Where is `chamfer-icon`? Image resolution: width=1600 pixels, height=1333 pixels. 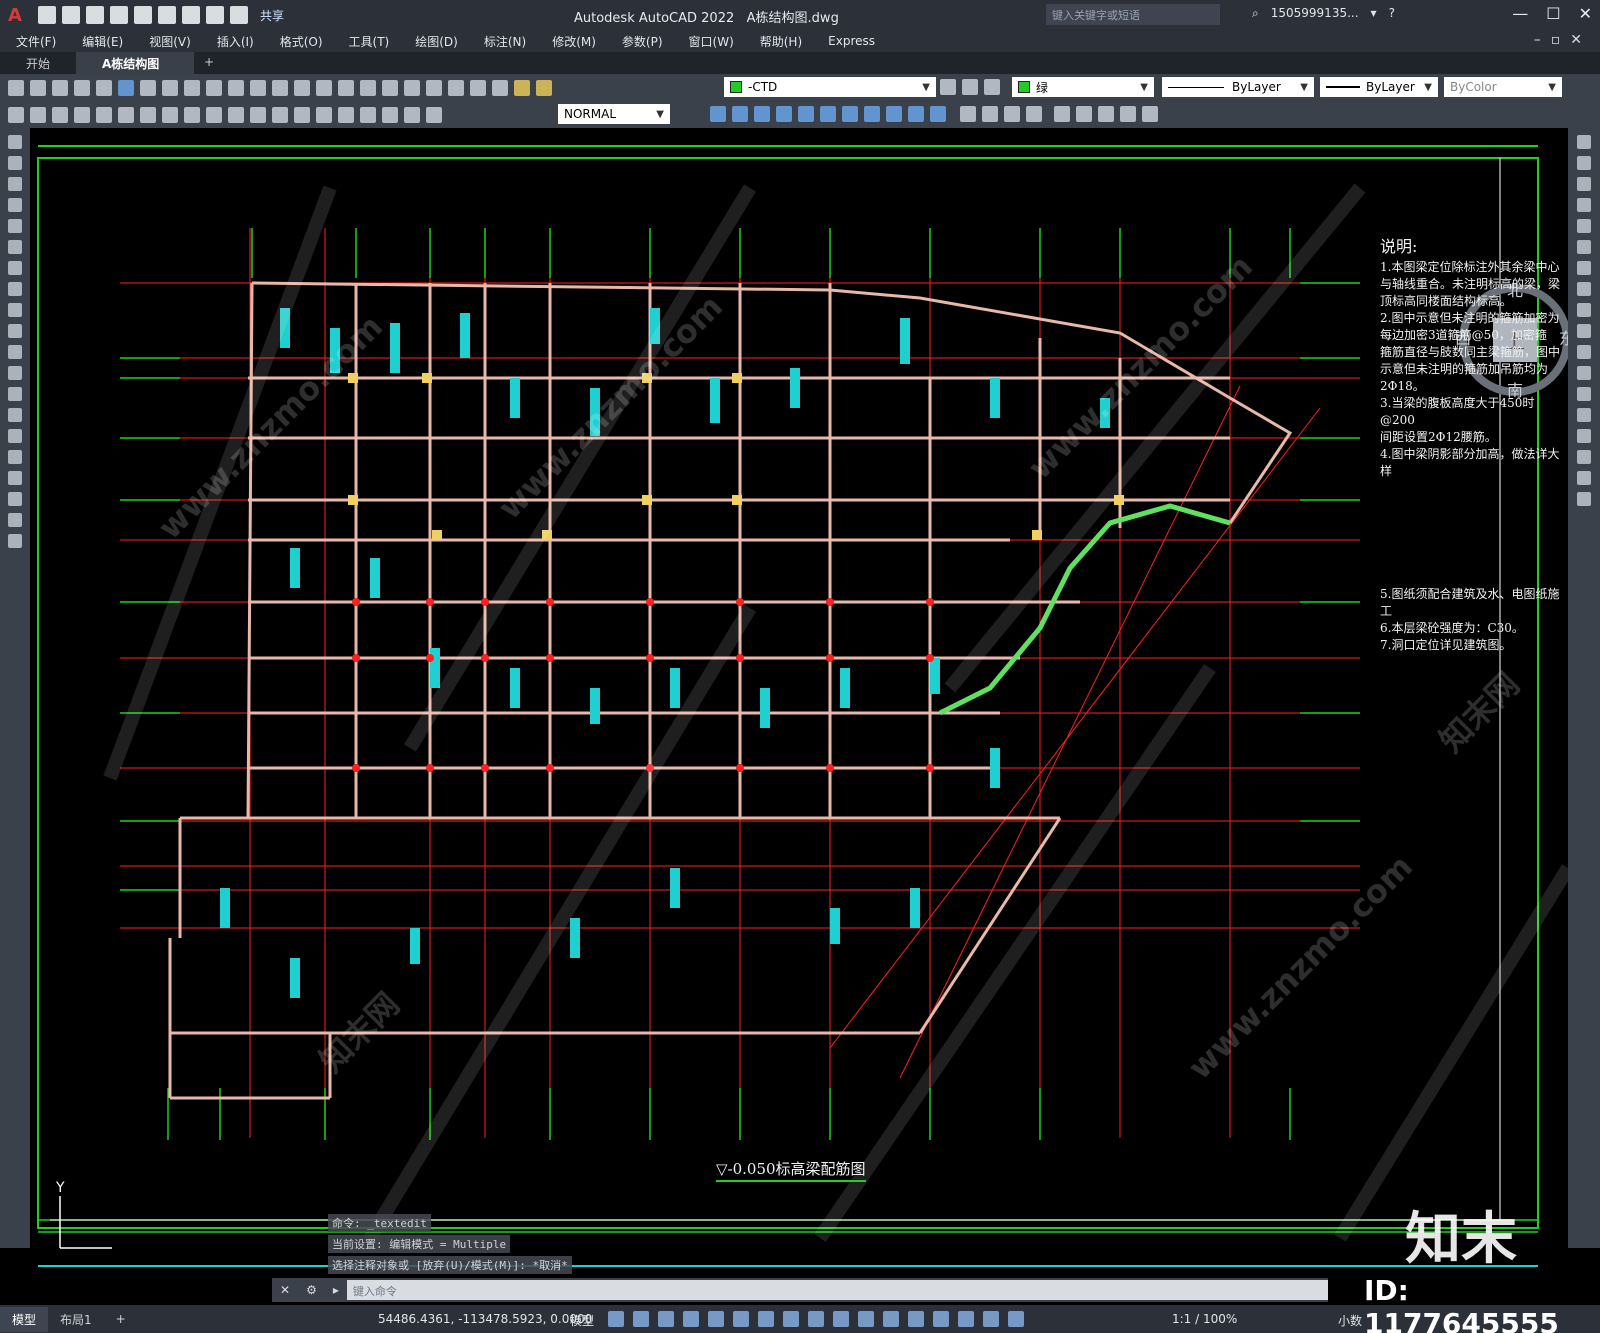
chamfer-icon is located at coordinates (1584, 436).